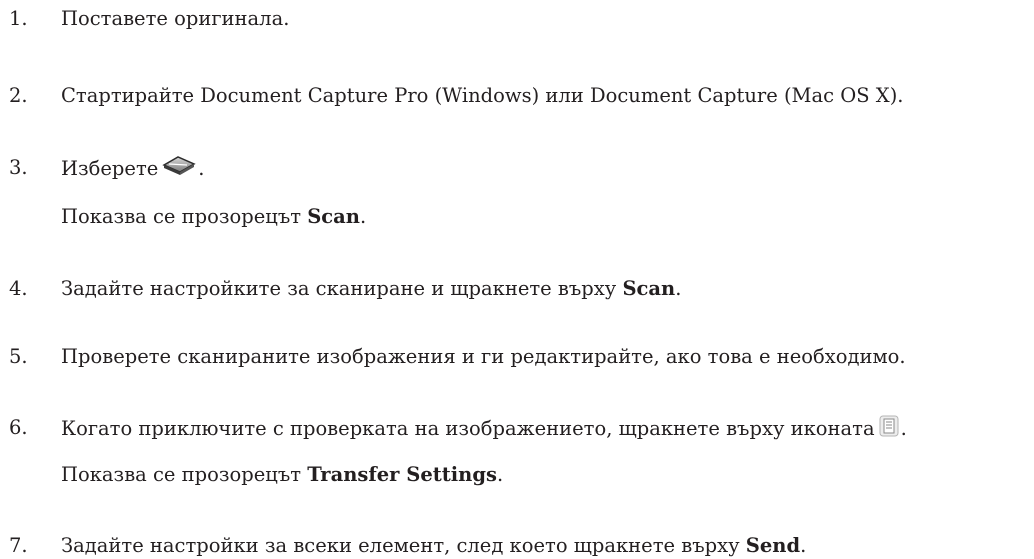 The width and height of the screenshot is (1034, 559). What do you see at coordinates (175, 18) in the screenshot?
I see `step-text: Поставете оригинала.` at bounding box center [175, 18].